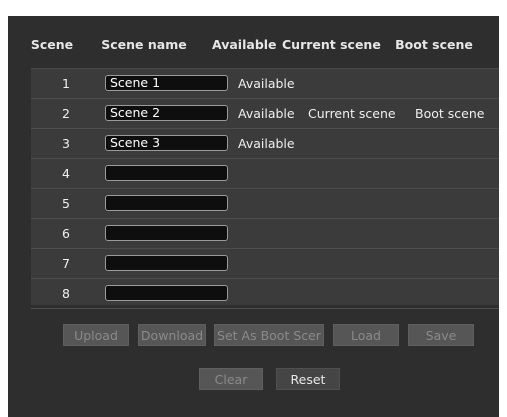 The height and width of the screenshot is (417, 507). I want to click on boot-scene-cell: Boot scene, so click(450, 113).